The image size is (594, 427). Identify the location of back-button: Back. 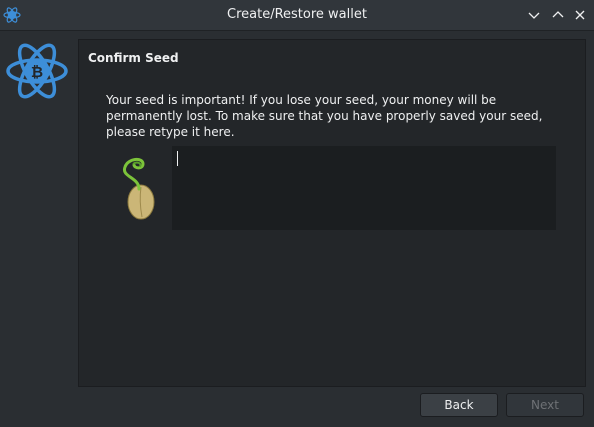
(459, 405).